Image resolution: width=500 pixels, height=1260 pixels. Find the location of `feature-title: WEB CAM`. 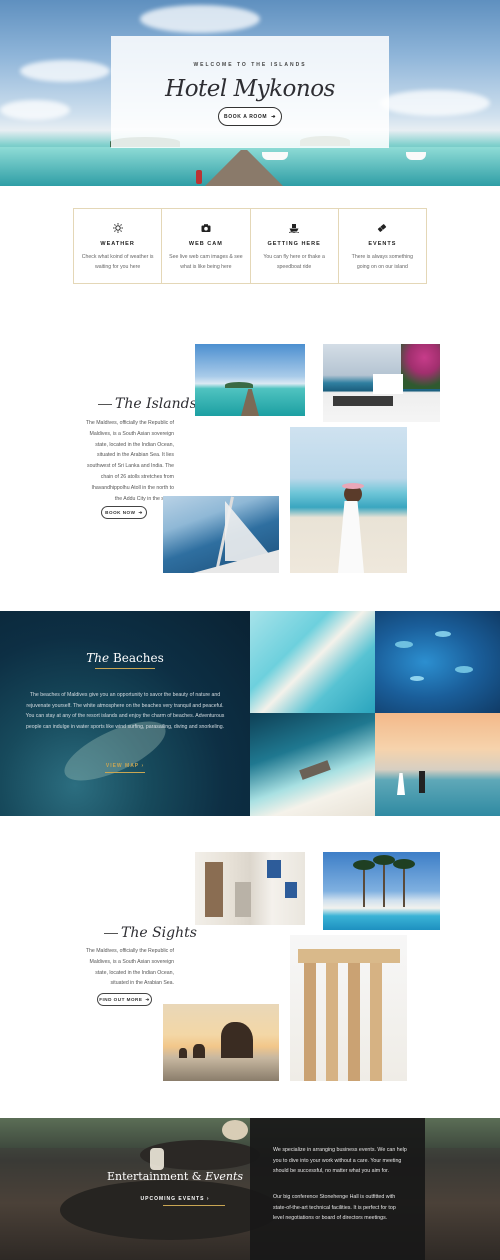

feature-title: WEB CAM is located at coordinates (205, 244).